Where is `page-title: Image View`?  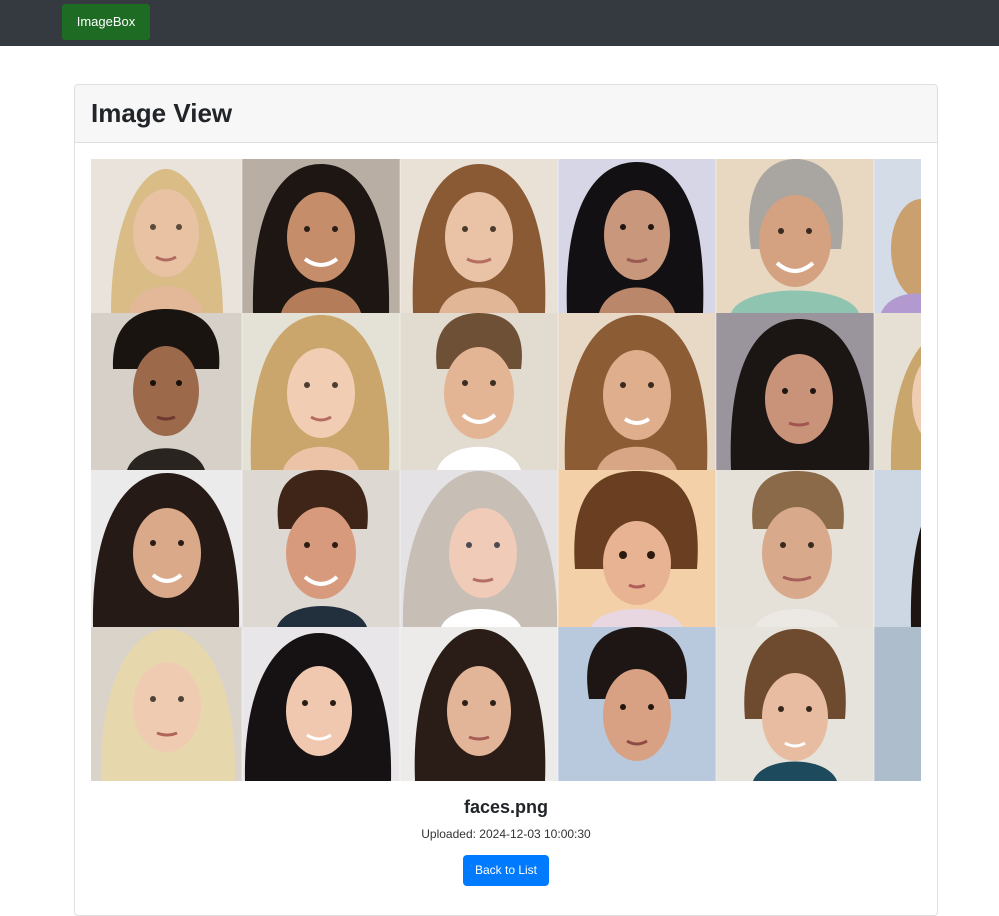
page-title: Image View is located at coordinates (162, 113).